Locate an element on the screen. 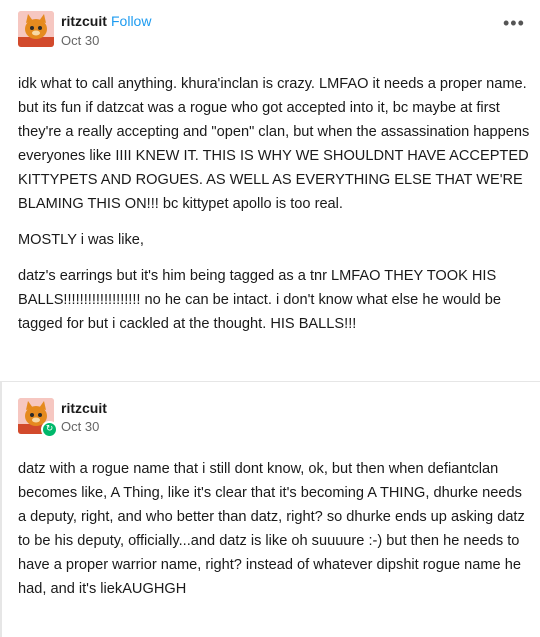  reblog-divider is located at coordinates (270, 381).